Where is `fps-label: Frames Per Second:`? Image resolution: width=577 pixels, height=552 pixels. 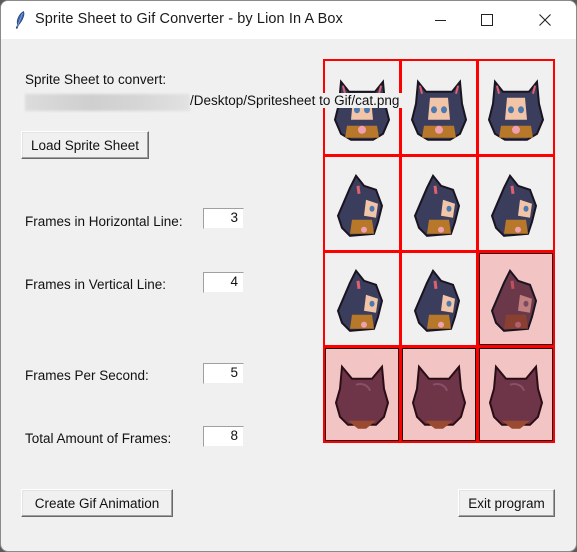
fps-label: Frames Per Second: is located at coordinates (87, 375).